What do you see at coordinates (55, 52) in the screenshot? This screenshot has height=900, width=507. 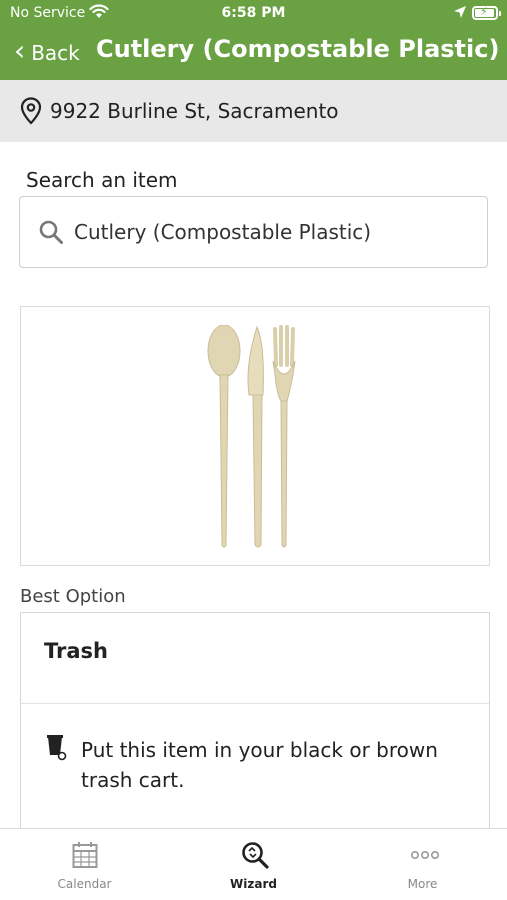 I see `back-label: Back` at bounding box center [55, 52].